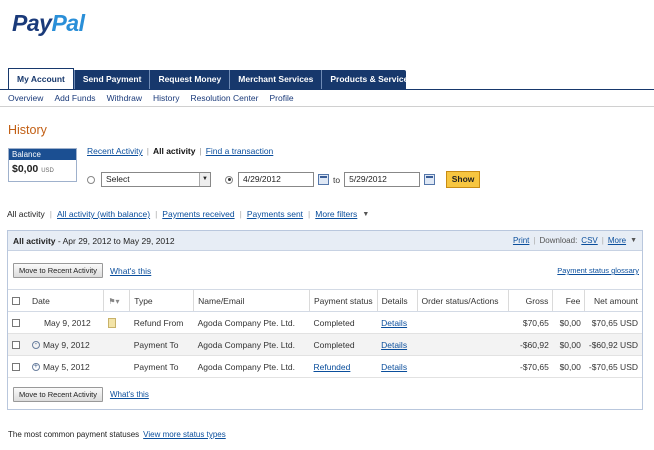  What do you see at coordinates (332, 367) in the screenshot?
I see `row-status-link: Refunded` at bounding box center [332, 367].